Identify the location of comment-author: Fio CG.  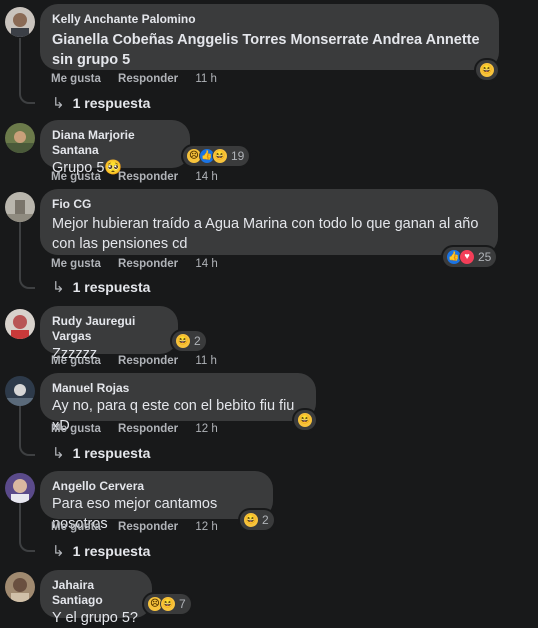
(269, 204).